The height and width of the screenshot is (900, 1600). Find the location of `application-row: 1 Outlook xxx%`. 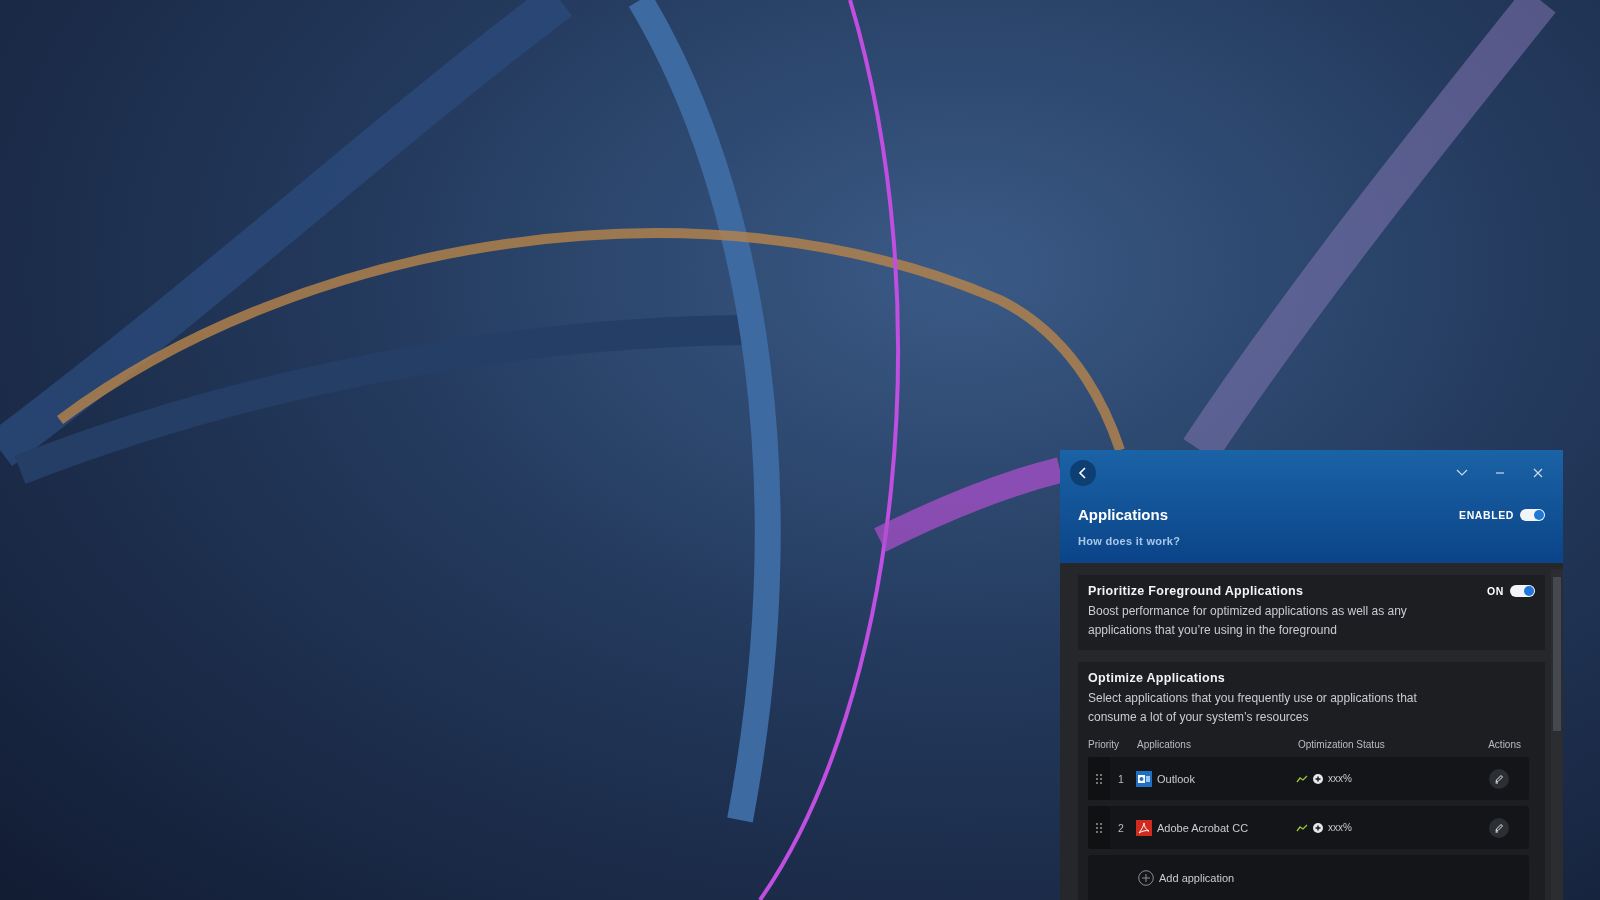

application-row: 1 Outlook xxx% is located at coordinates (1308, 778).